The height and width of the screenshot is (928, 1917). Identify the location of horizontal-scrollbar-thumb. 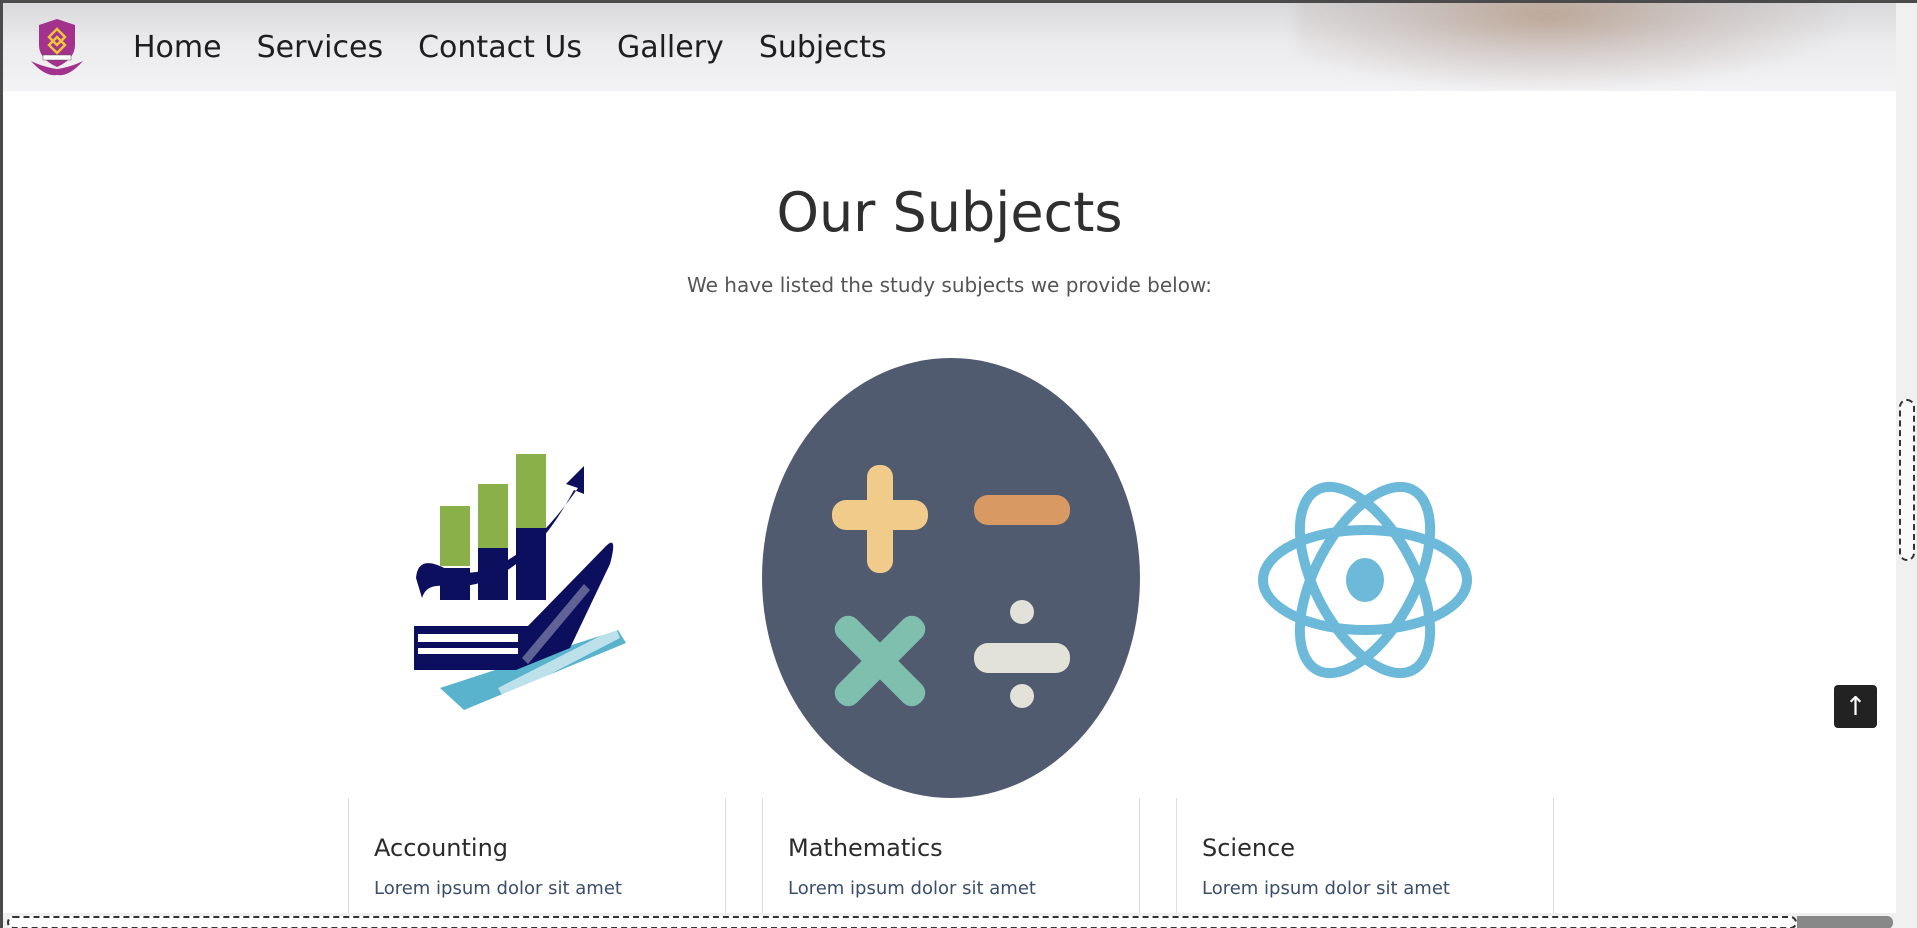
(902, 922).